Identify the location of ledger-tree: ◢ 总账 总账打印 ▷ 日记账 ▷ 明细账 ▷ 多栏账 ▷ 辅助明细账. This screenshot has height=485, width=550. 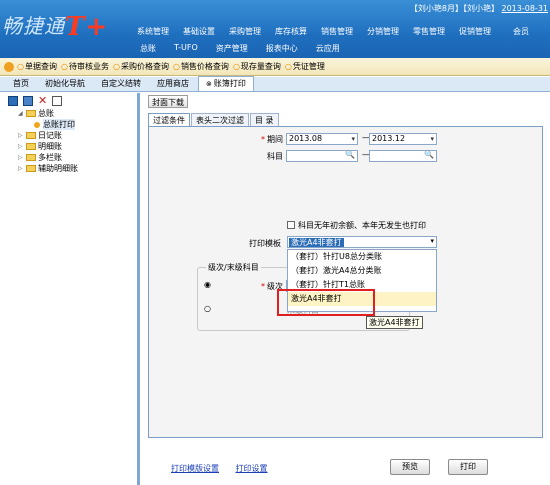
(68, 141).